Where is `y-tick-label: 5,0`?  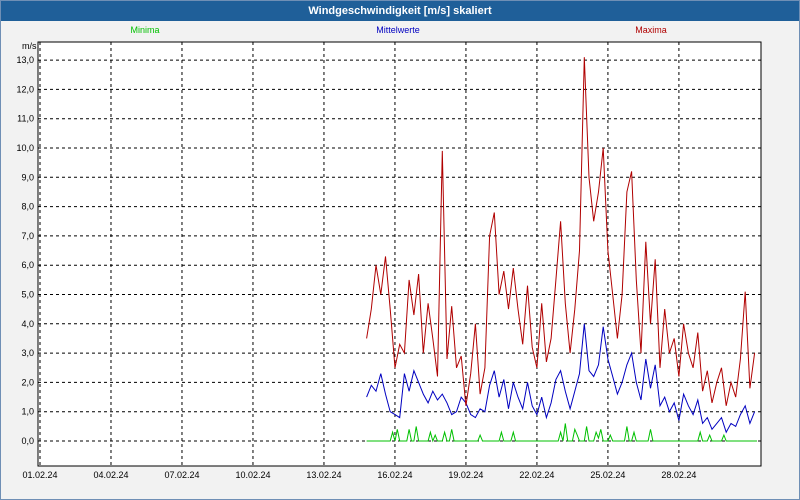 y-tick-label: 5,0 is located at coordinates (27, 295).